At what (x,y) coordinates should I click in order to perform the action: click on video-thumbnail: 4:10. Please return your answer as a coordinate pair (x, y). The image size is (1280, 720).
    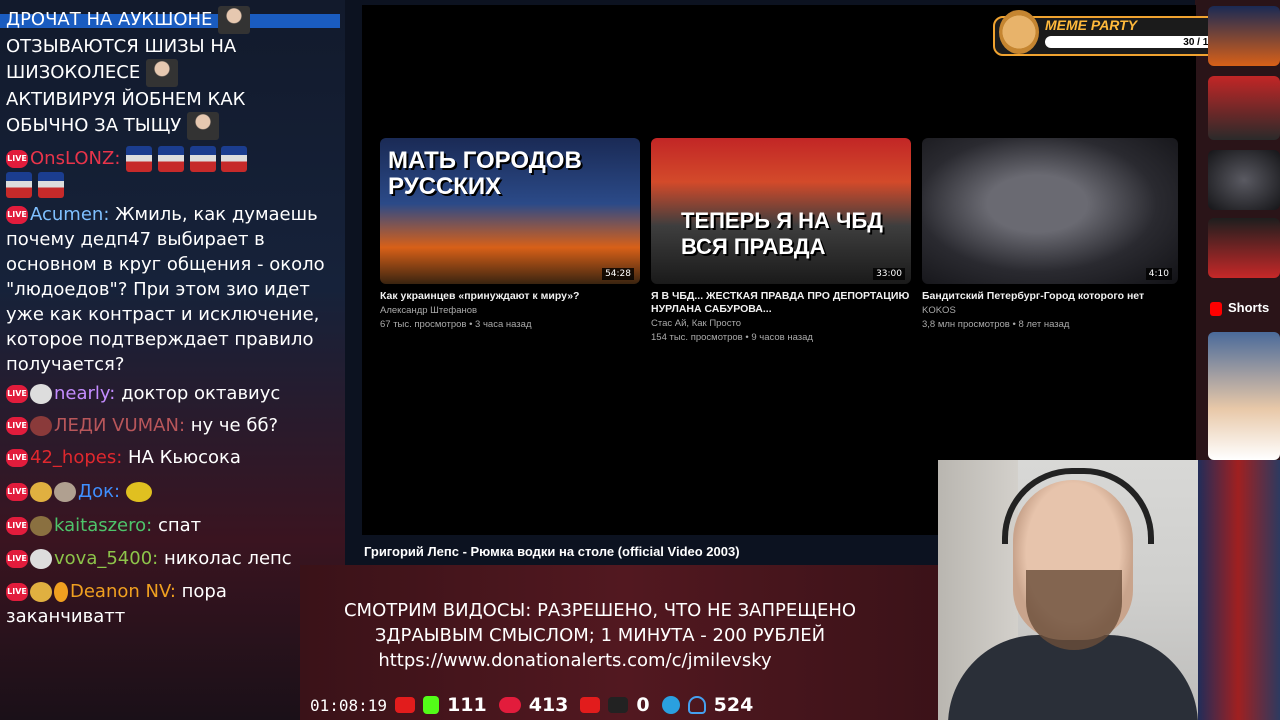
    Looking at the image, I should click on (1050, 211).